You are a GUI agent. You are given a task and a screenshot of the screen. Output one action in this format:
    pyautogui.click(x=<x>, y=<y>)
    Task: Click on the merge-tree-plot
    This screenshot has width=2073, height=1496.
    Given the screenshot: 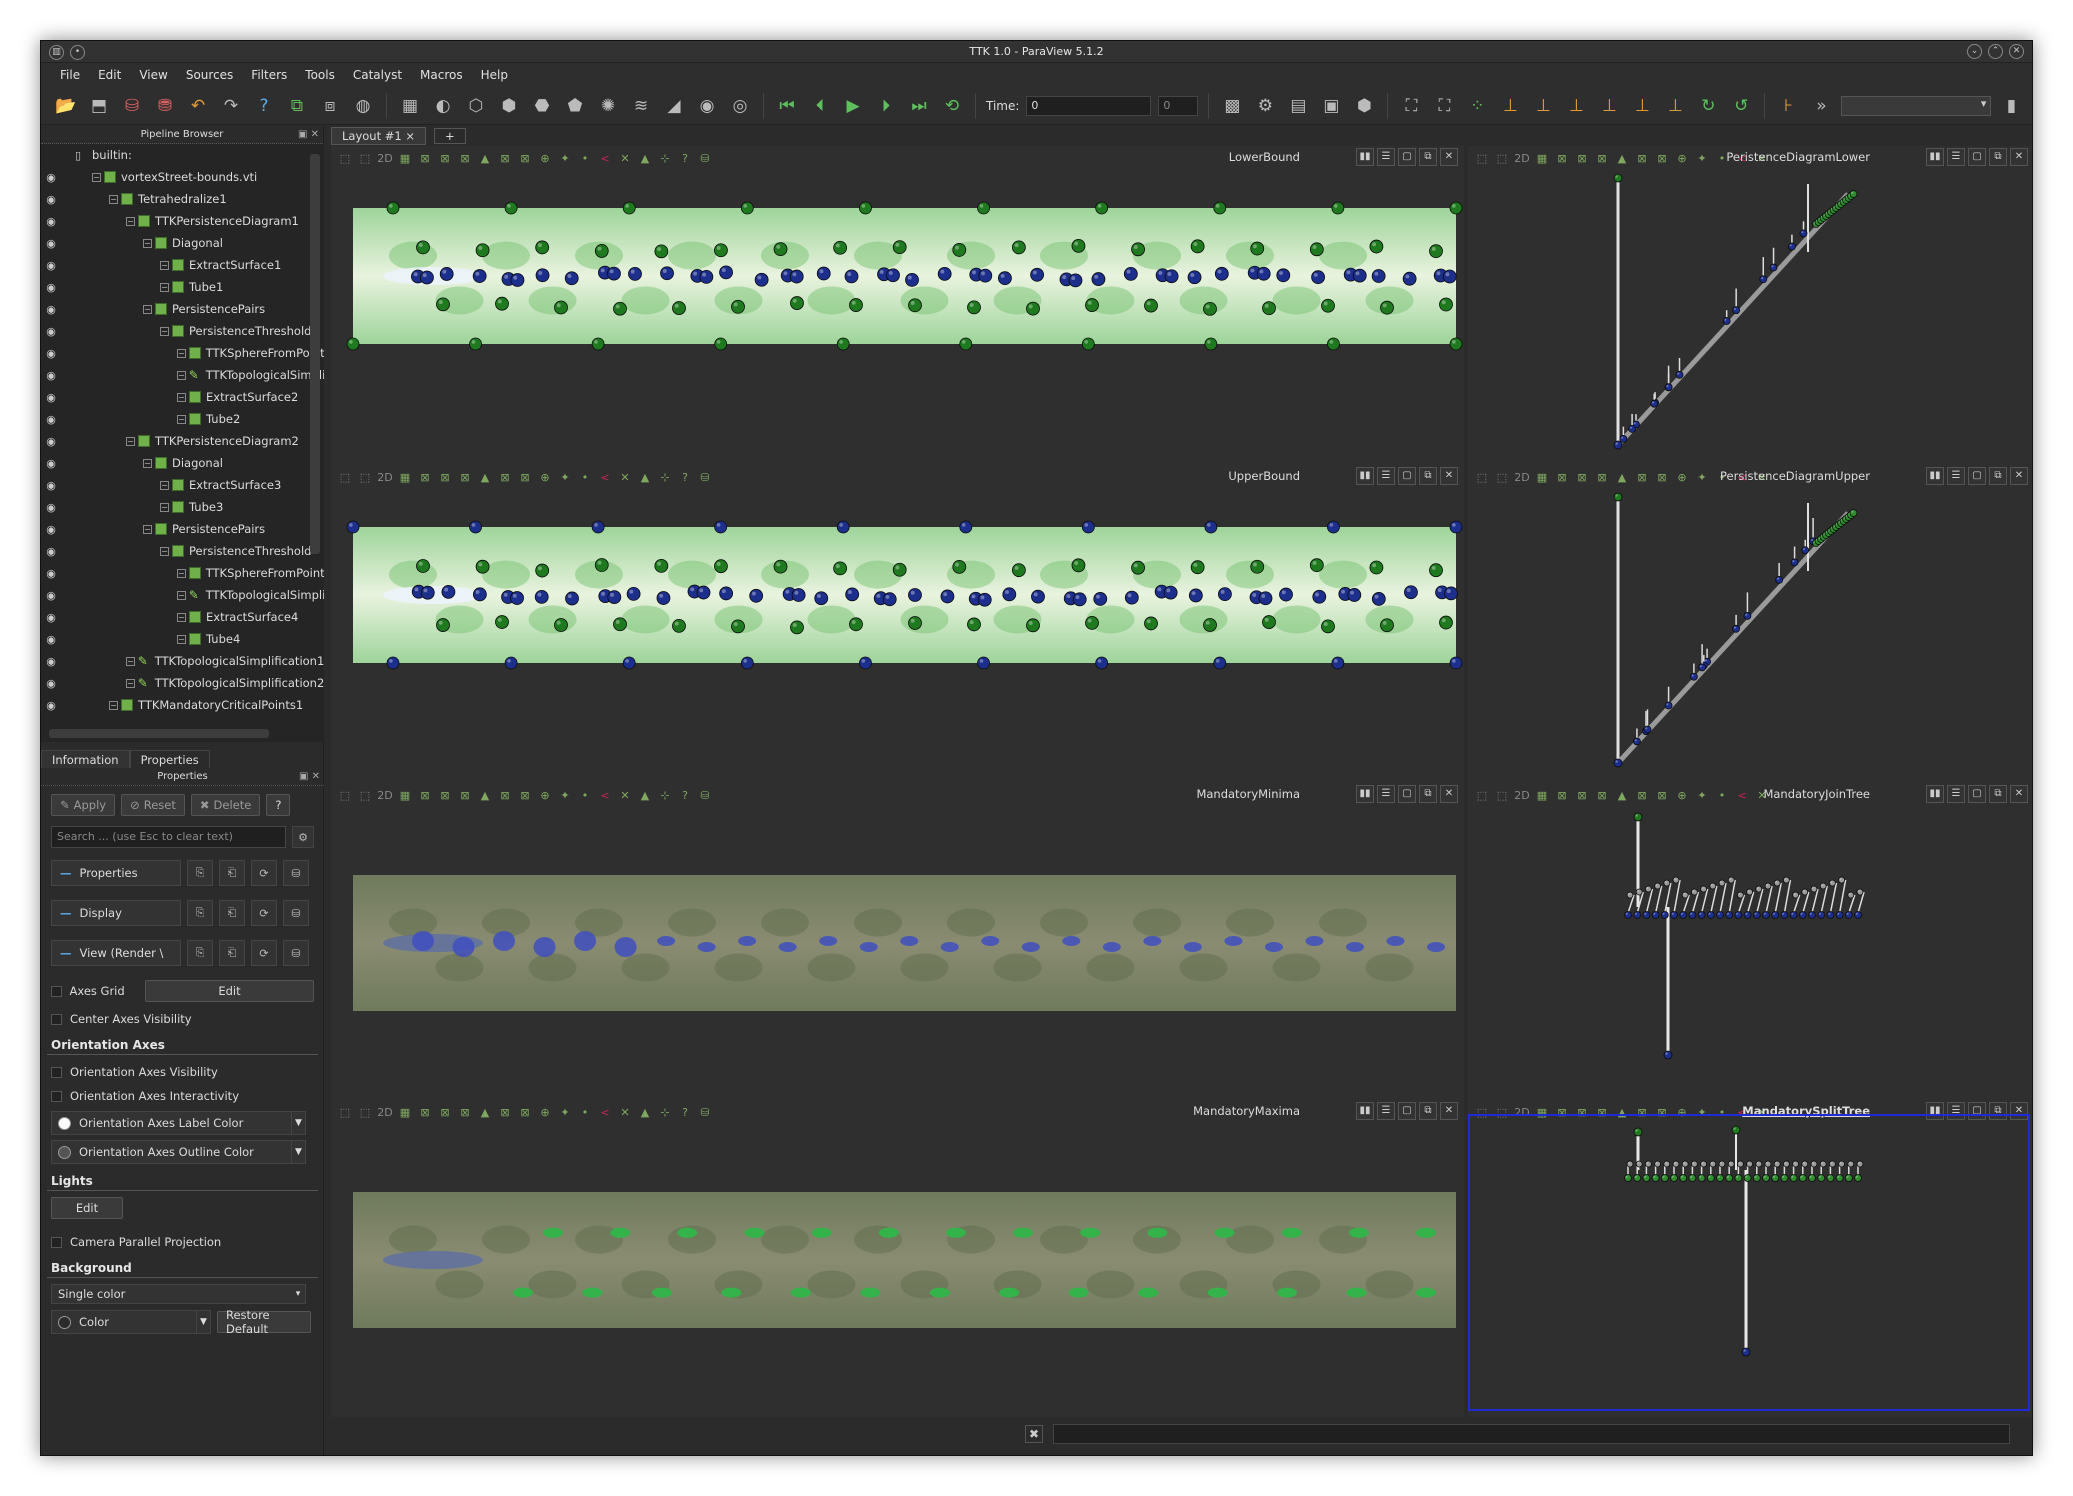 What is the action you would take?
    pyautogui.click(x=1750, y=941)
    